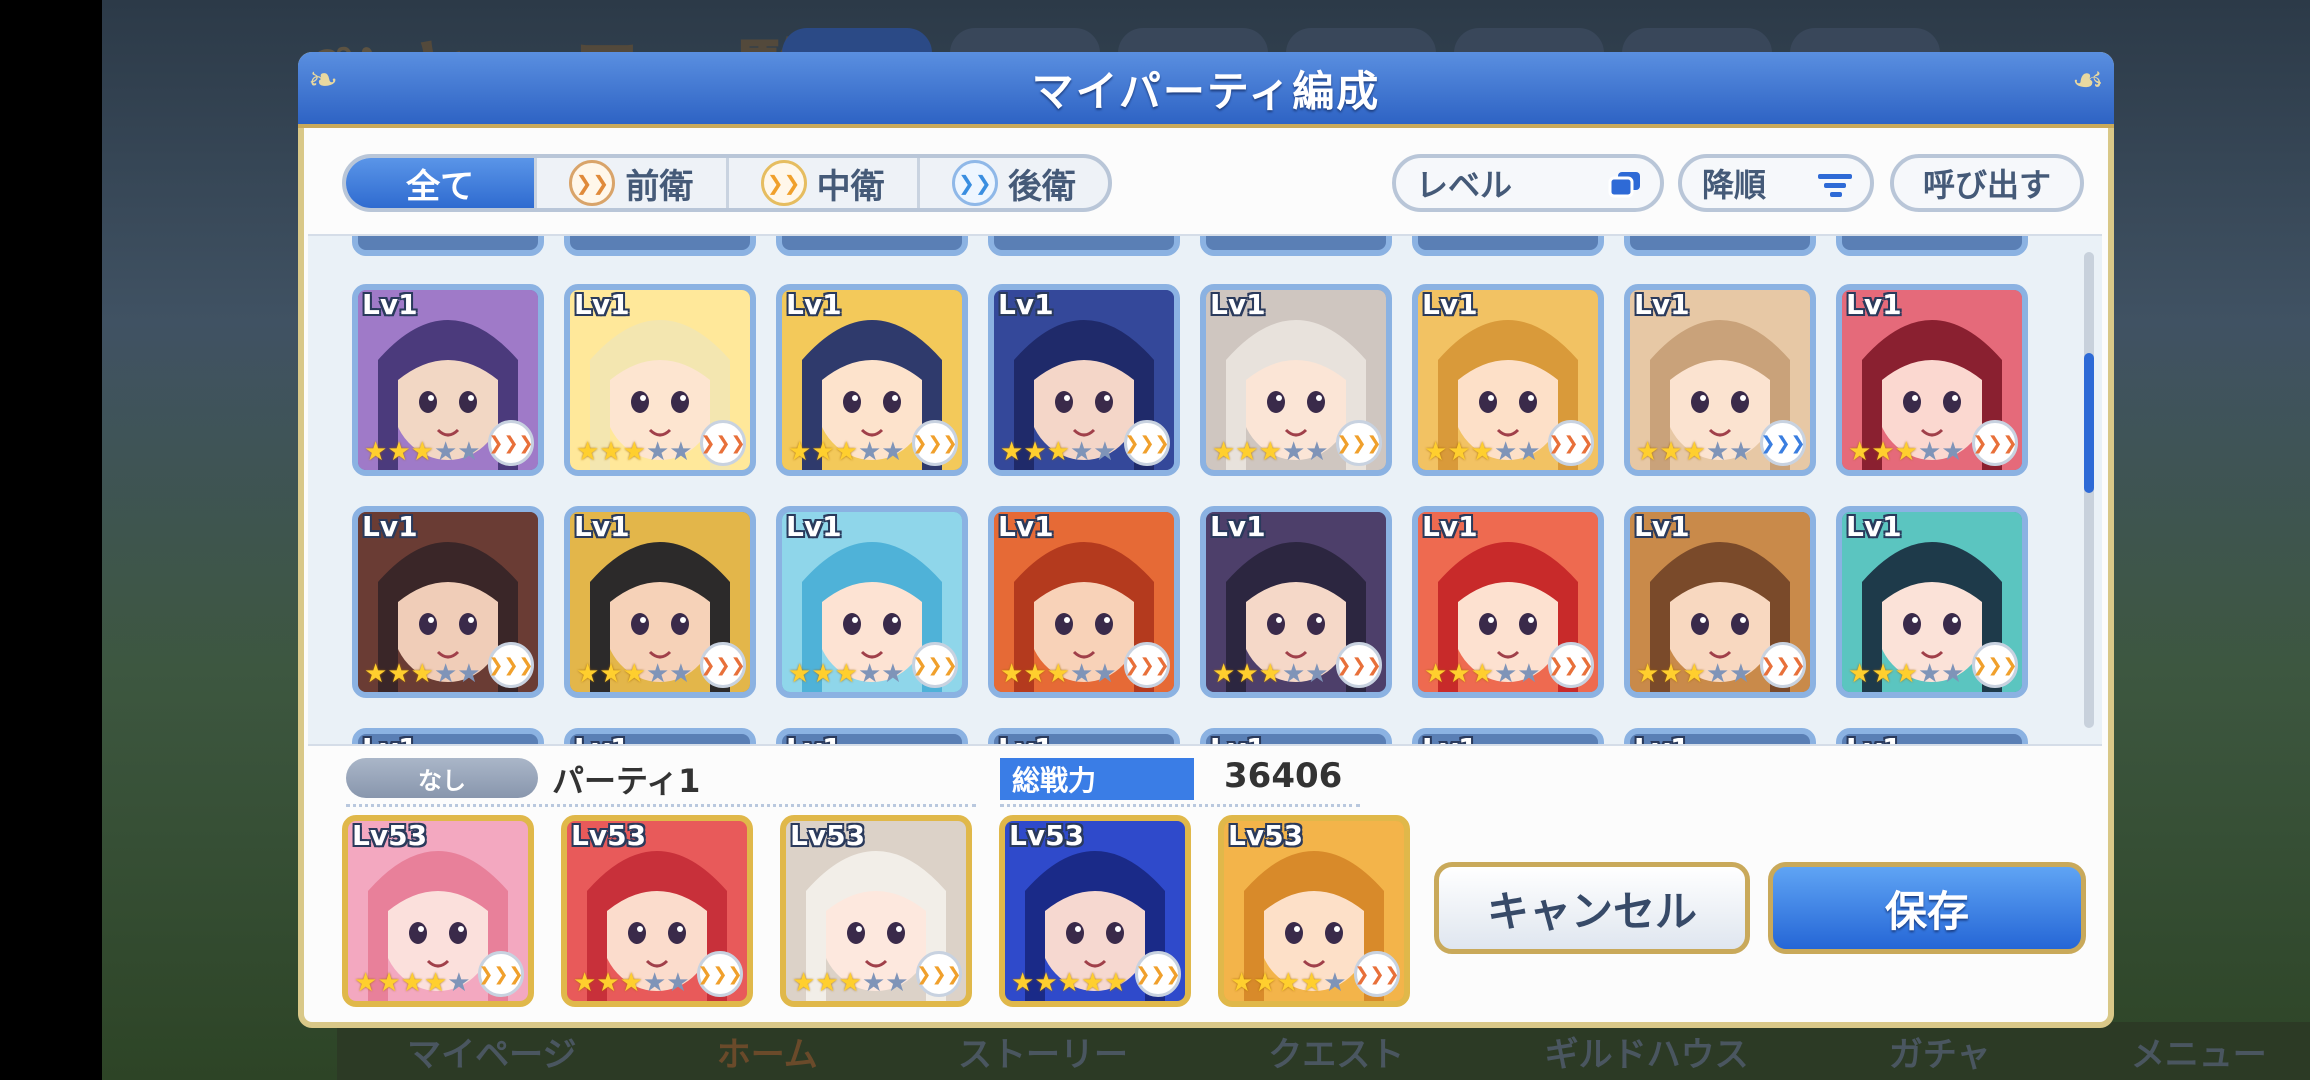 The image size is (2310, 1080). Describe the element at coordinates (2089, 423) in the screenshot. I see `roster-scroll-thumb` at that location.